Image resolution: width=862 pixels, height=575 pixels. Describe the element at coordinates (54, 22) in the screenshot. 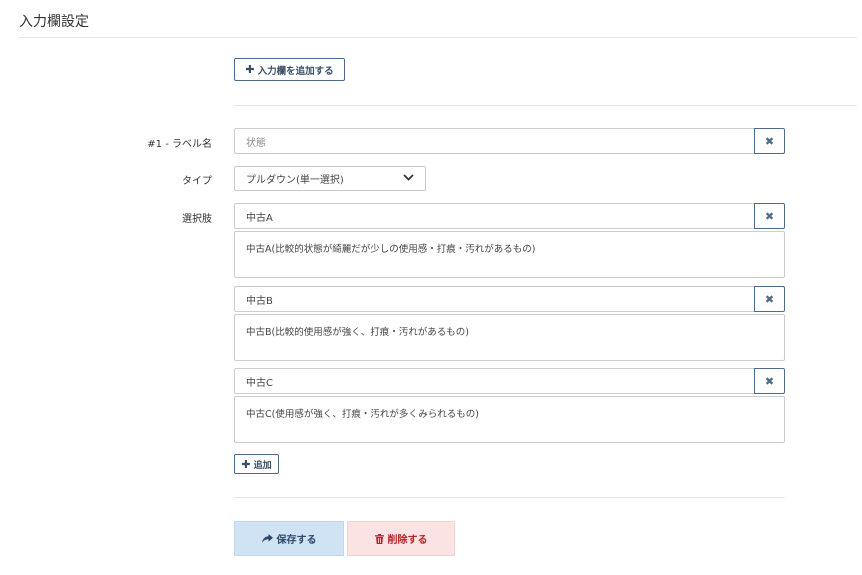

I see `page-title: 入力欄設定` at that location.